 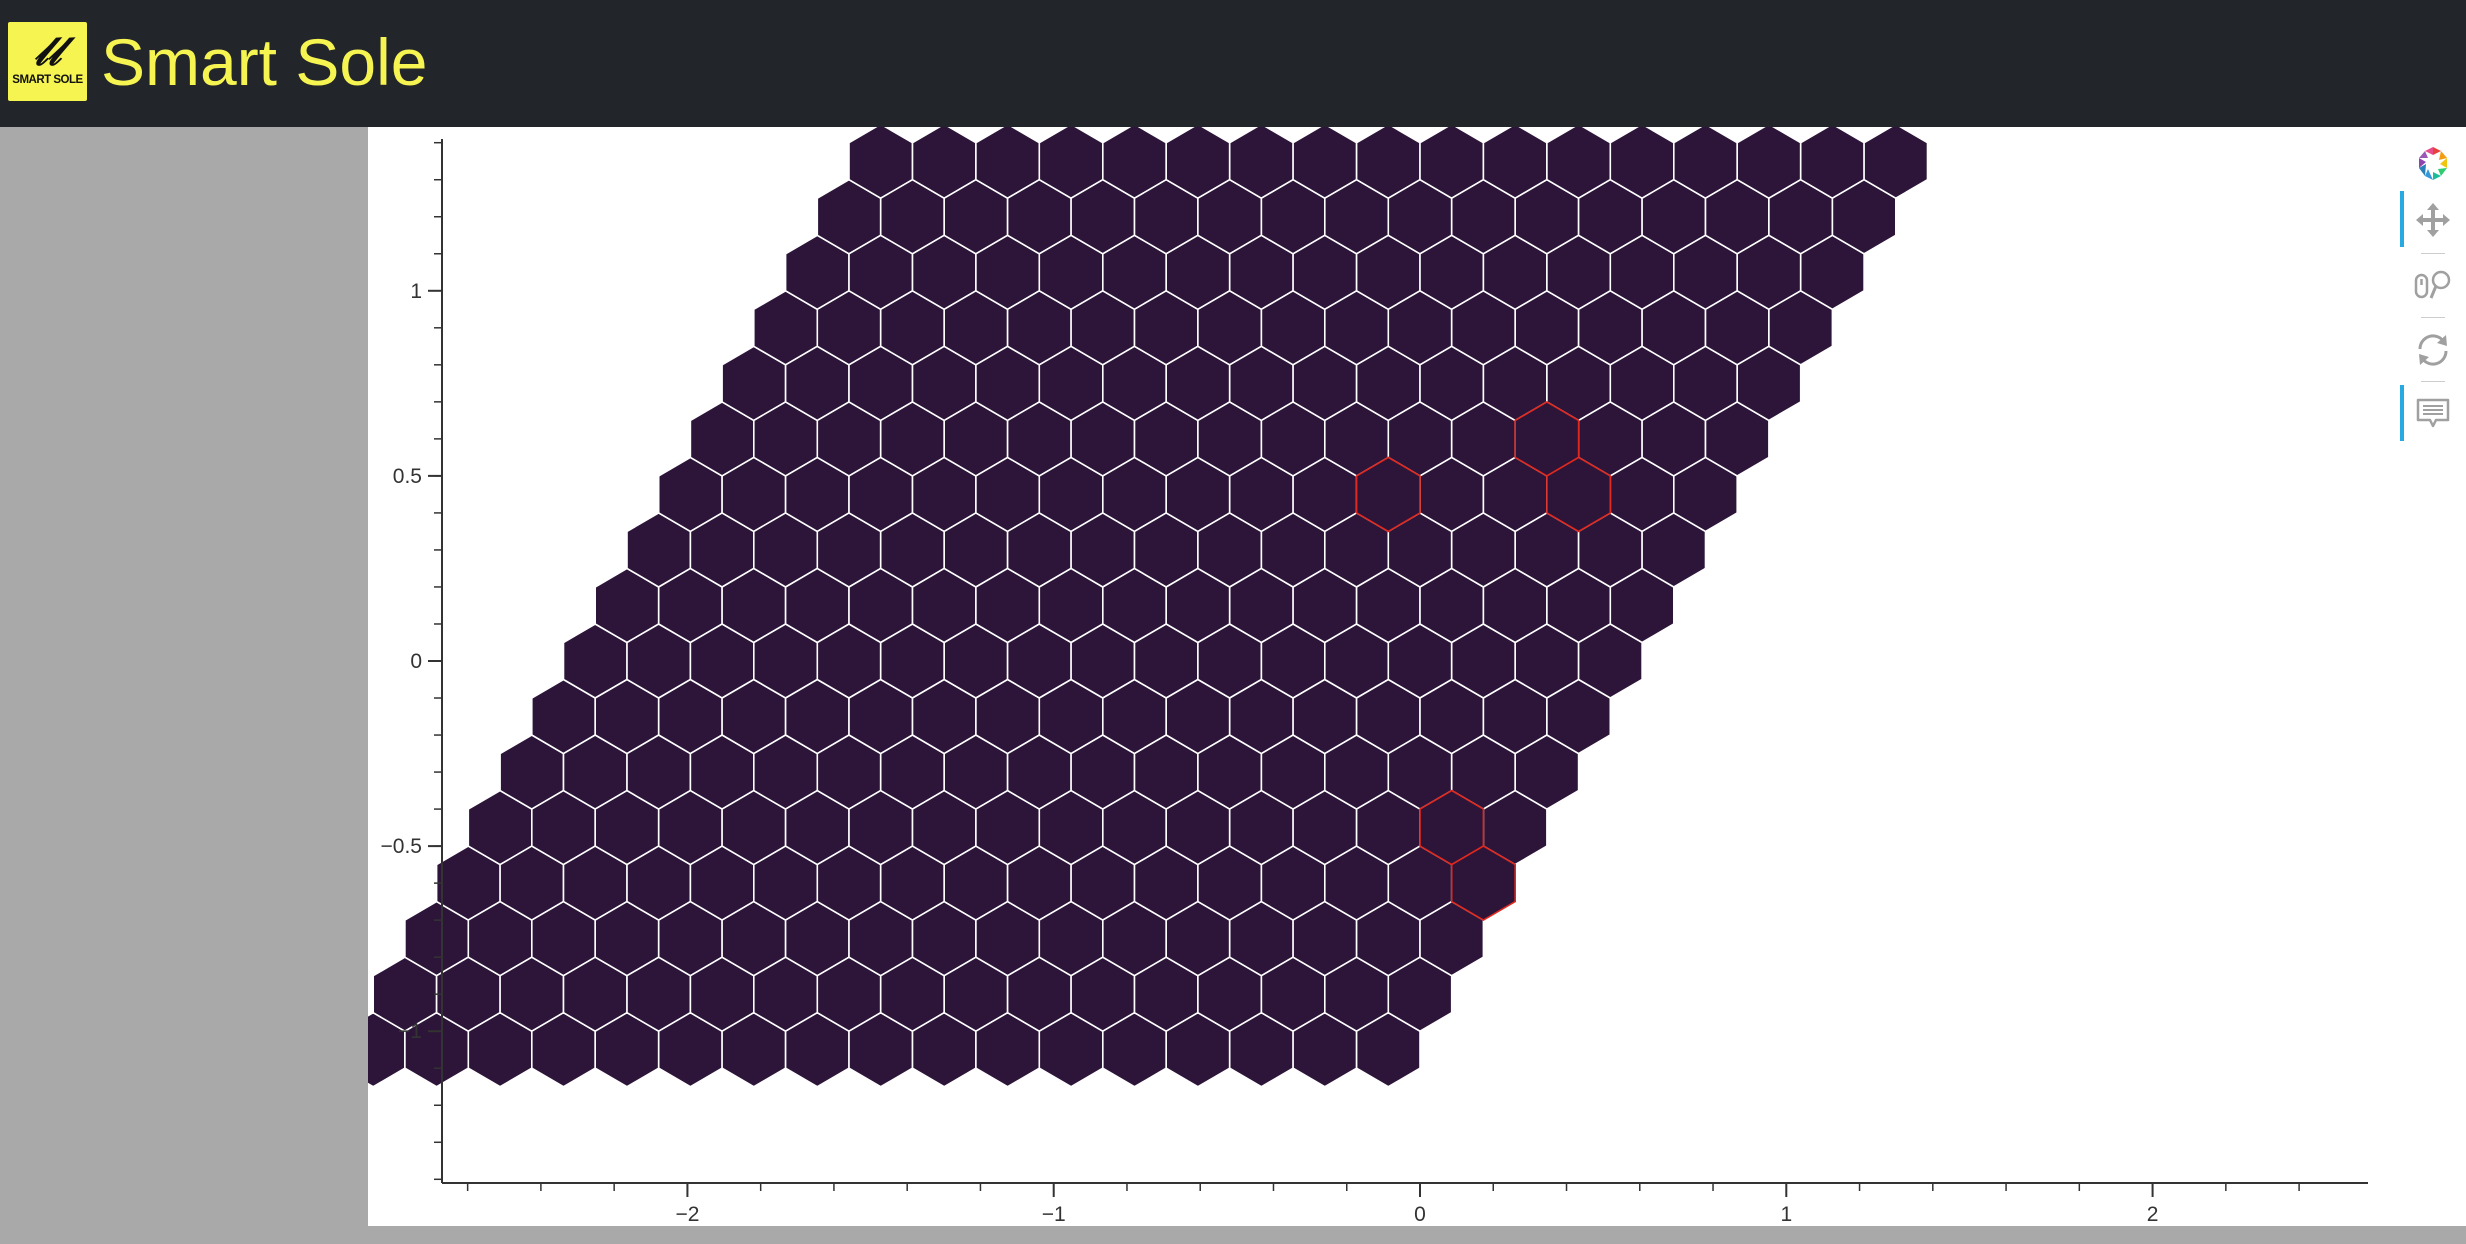 What do you see at coordinates (47, 51) in the screenshot?
I see `logo-glyph: 𝓁𝓁` at bounding box center [47, 51].